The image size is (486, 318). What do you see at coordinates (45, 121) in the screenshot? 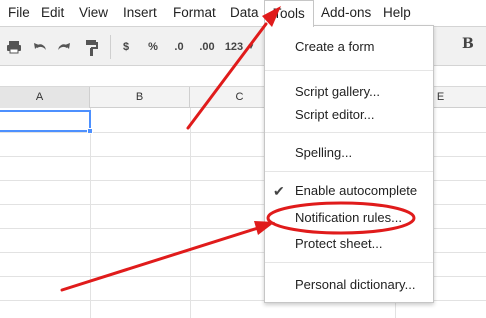
I see `selected-cell` at bounding box center [45, 121].